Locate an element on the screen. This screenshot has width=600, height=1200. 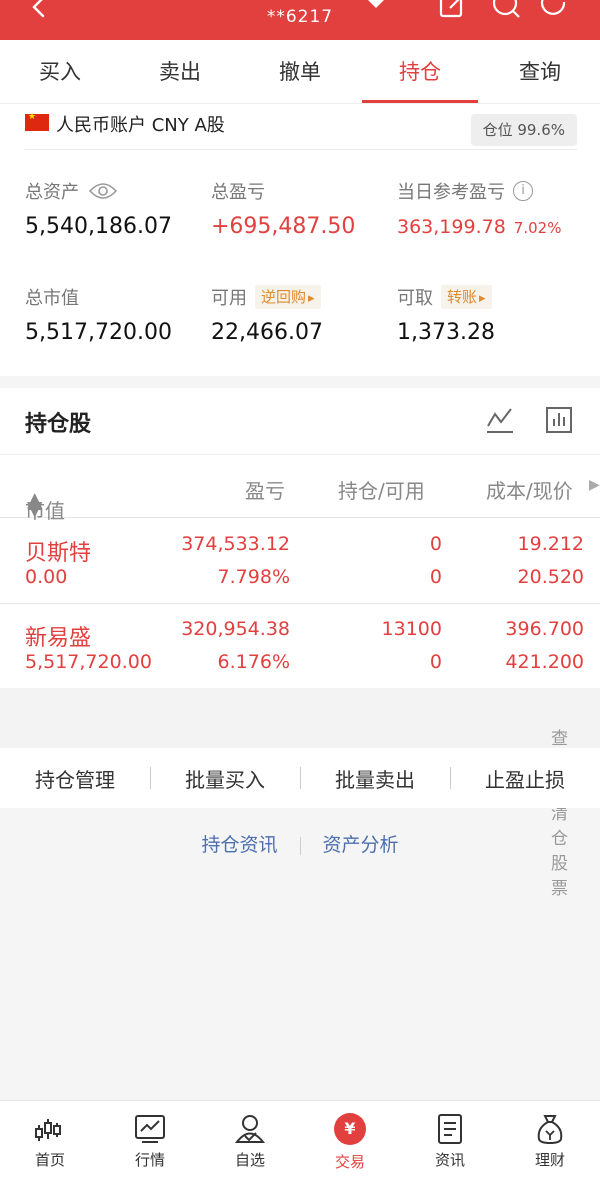
bottom-nav: 首页 行情 自选 ¥ 交易 资讯 理财 is located at coordinates (300, 1150).